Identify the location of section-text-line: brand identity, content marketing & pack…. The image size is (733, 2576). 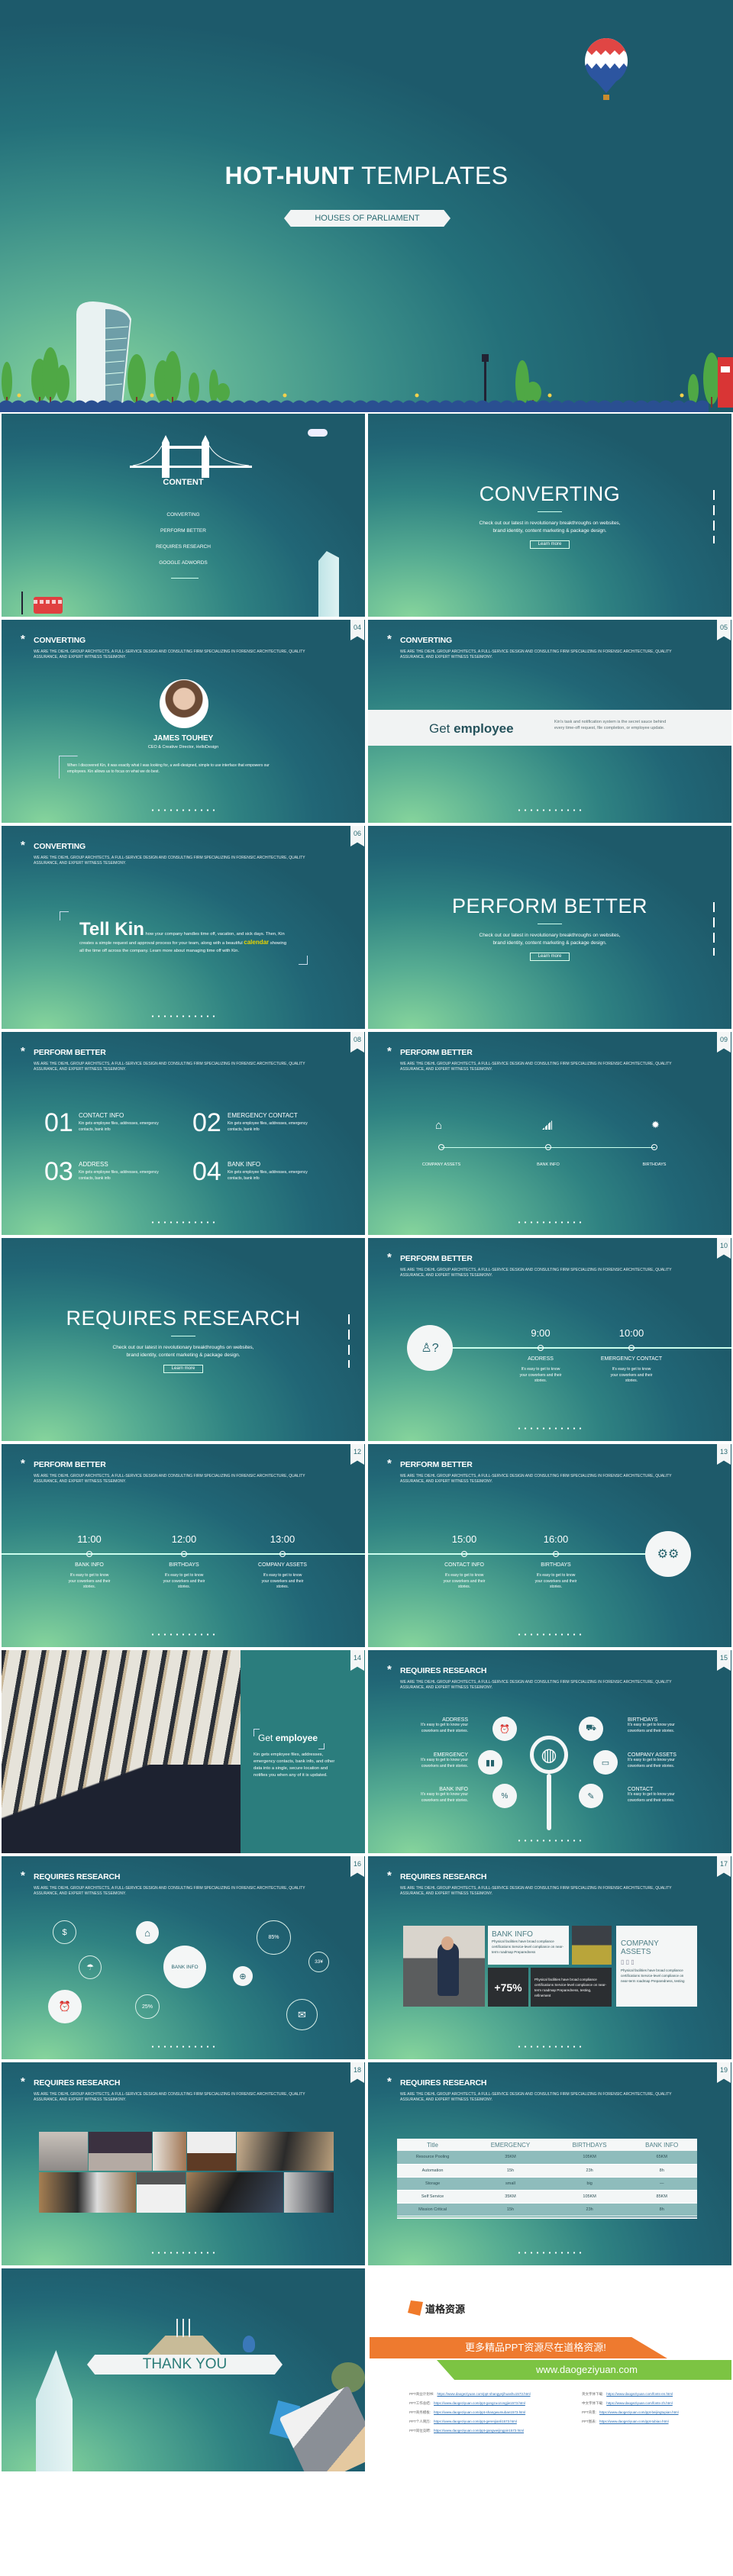
(549, 943).